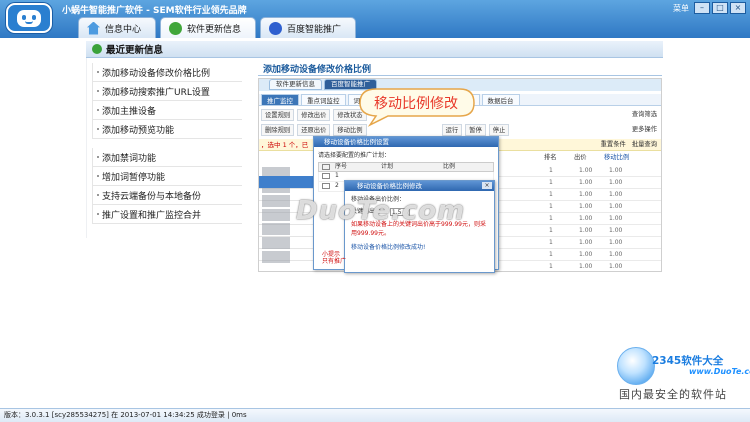 Image resolution: width=750 pixels, height=422 pixels. What do you see at coordinates (636, 366) in the screenshot?
I see `mascot-icon` at bounding box center [636, 366].